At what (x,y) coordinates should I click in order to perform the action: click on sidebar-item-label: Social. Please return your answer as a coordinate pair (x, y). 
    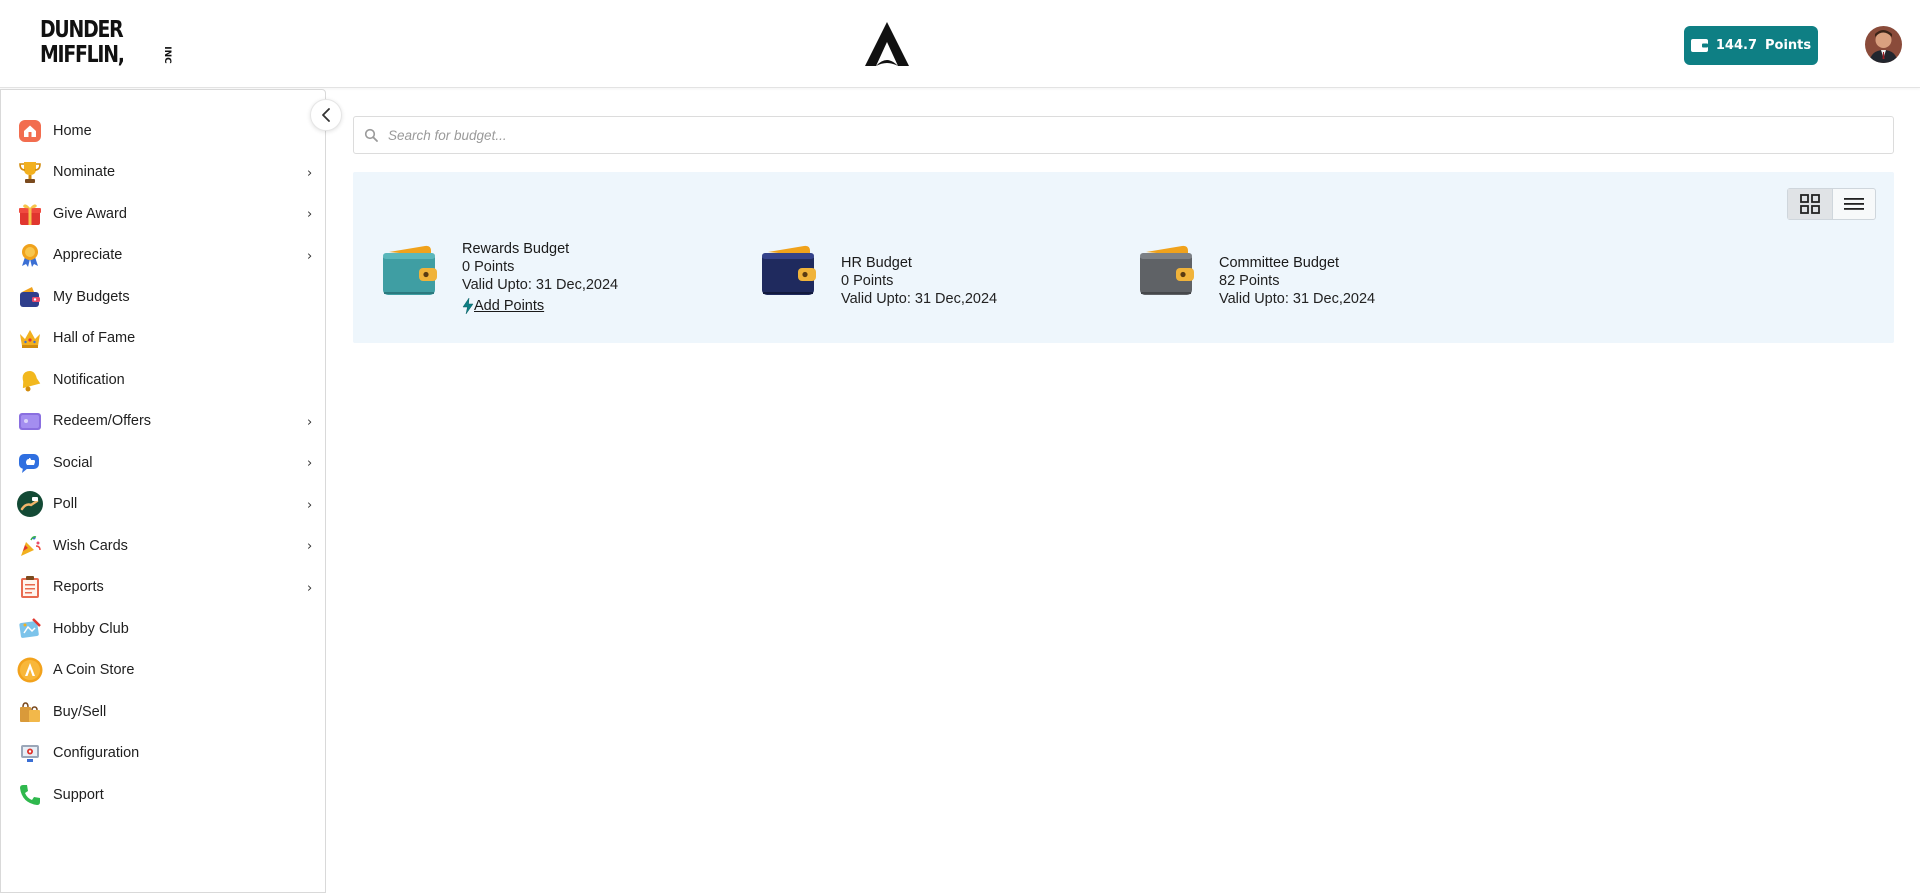
    Looking at the image, I should click on (73, 462).